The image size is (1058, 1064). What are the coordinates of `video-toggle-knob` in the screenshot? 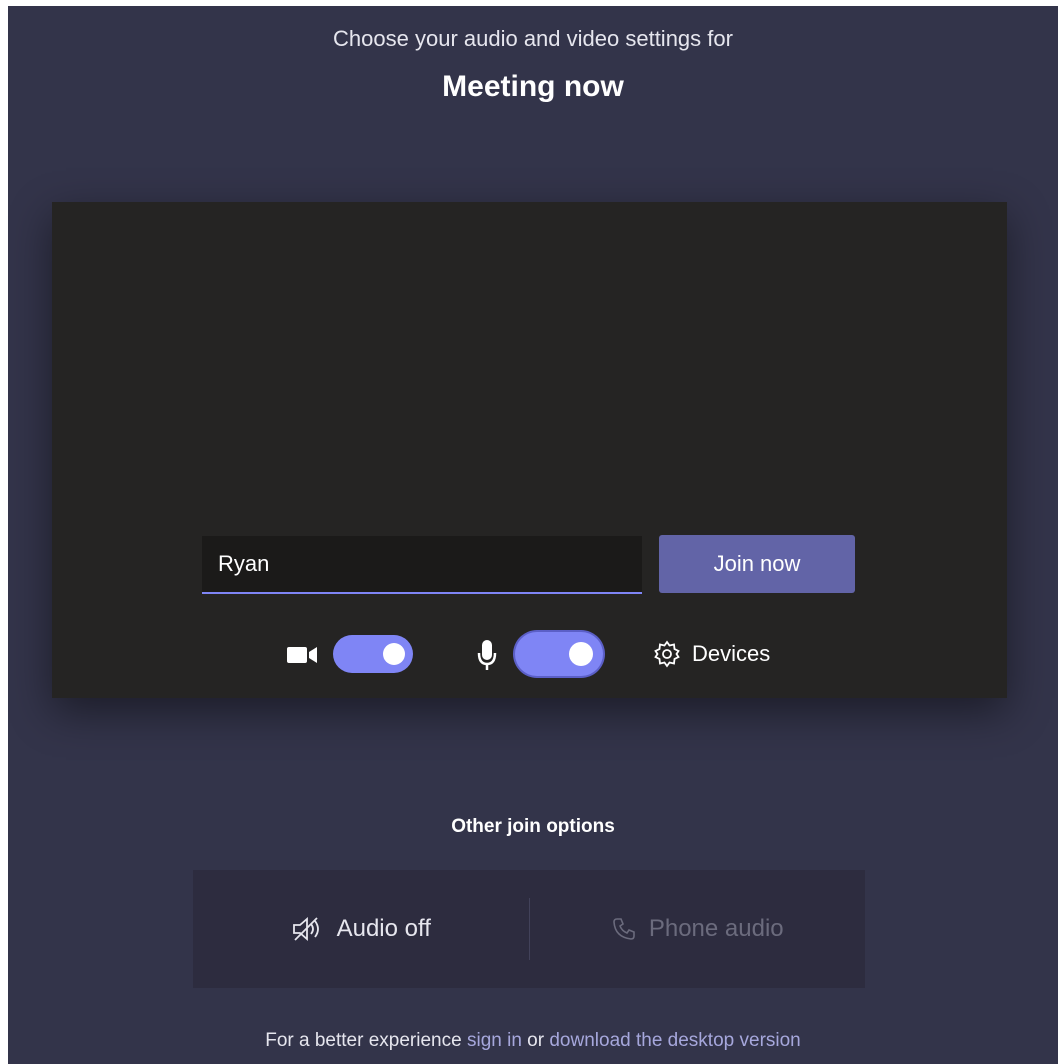 It's located at (394, 654).